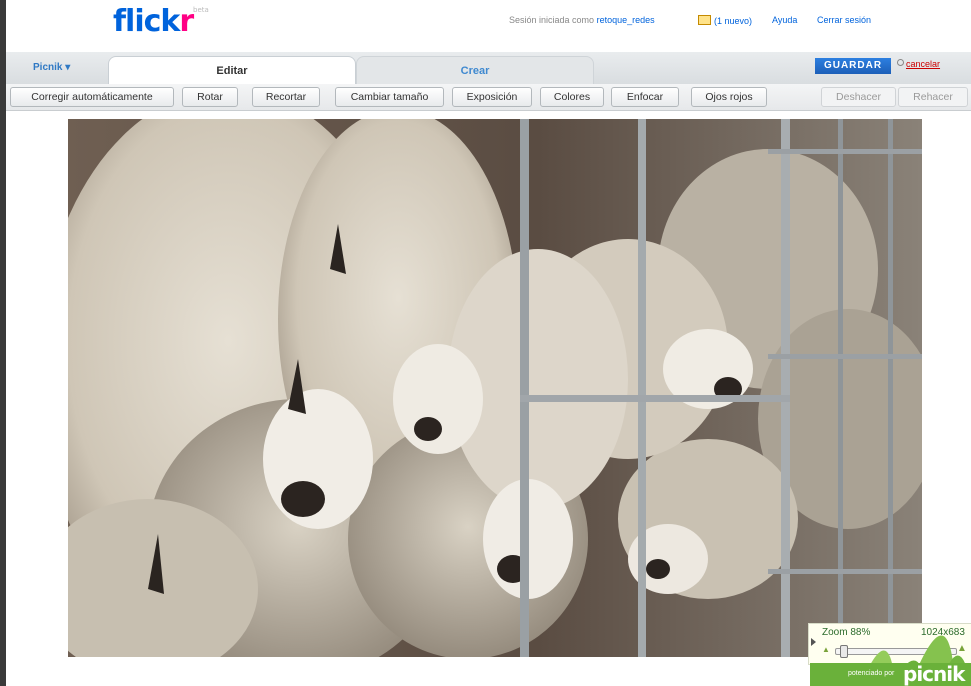  I want to click on tab-create: Crear, so click(475, 70).